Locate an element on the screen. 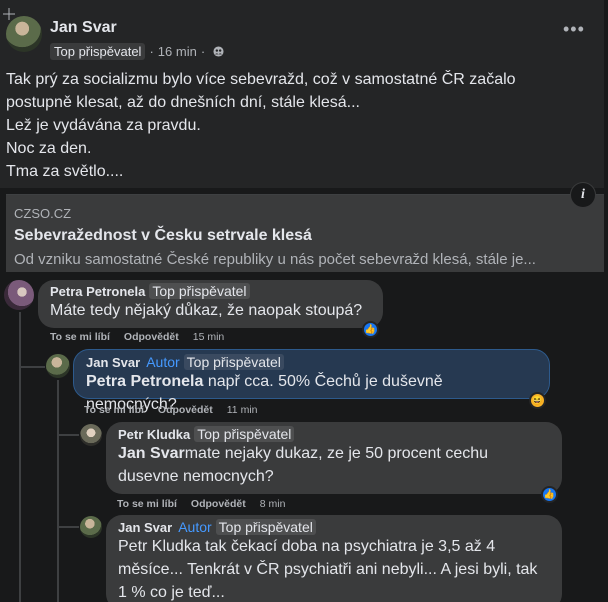 The height and width of the screenshot is (602, 608). post-meta: Top přispěvatel · 16 min · is located at coordinates (137, 51).